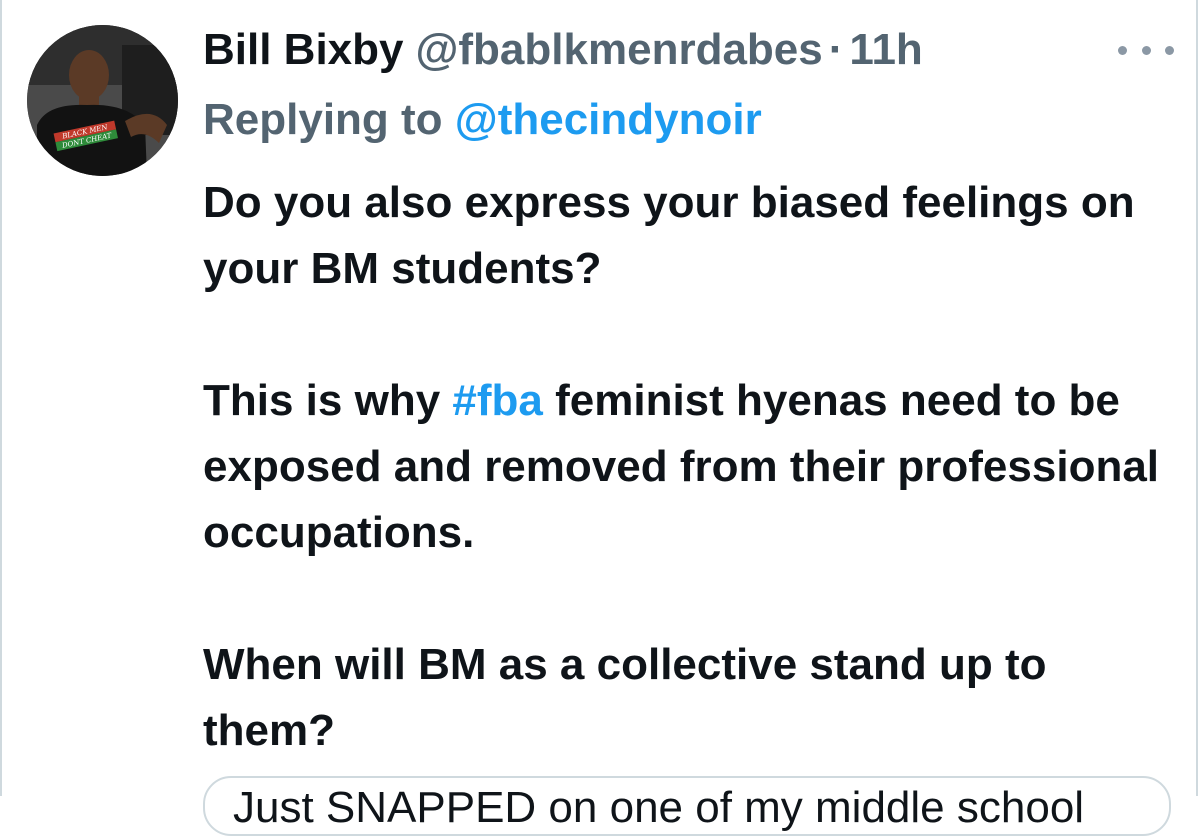 The width and height of the screenshot is (1200, 836). I want to click on quoted-tweet-card: Just SNAPPED on one of my middle school, so click(687, 806).